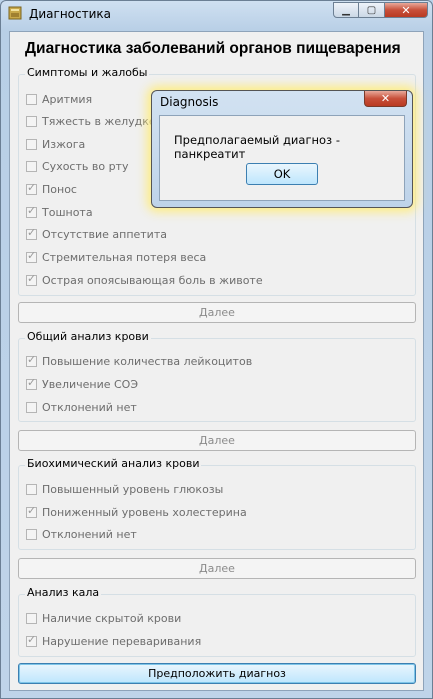 The height and width of the screenshot is (699, 433). Describe the element at coordinates (113, 463) in the screenshot. I see `group-title: Биохимический анализ крови` at that location.